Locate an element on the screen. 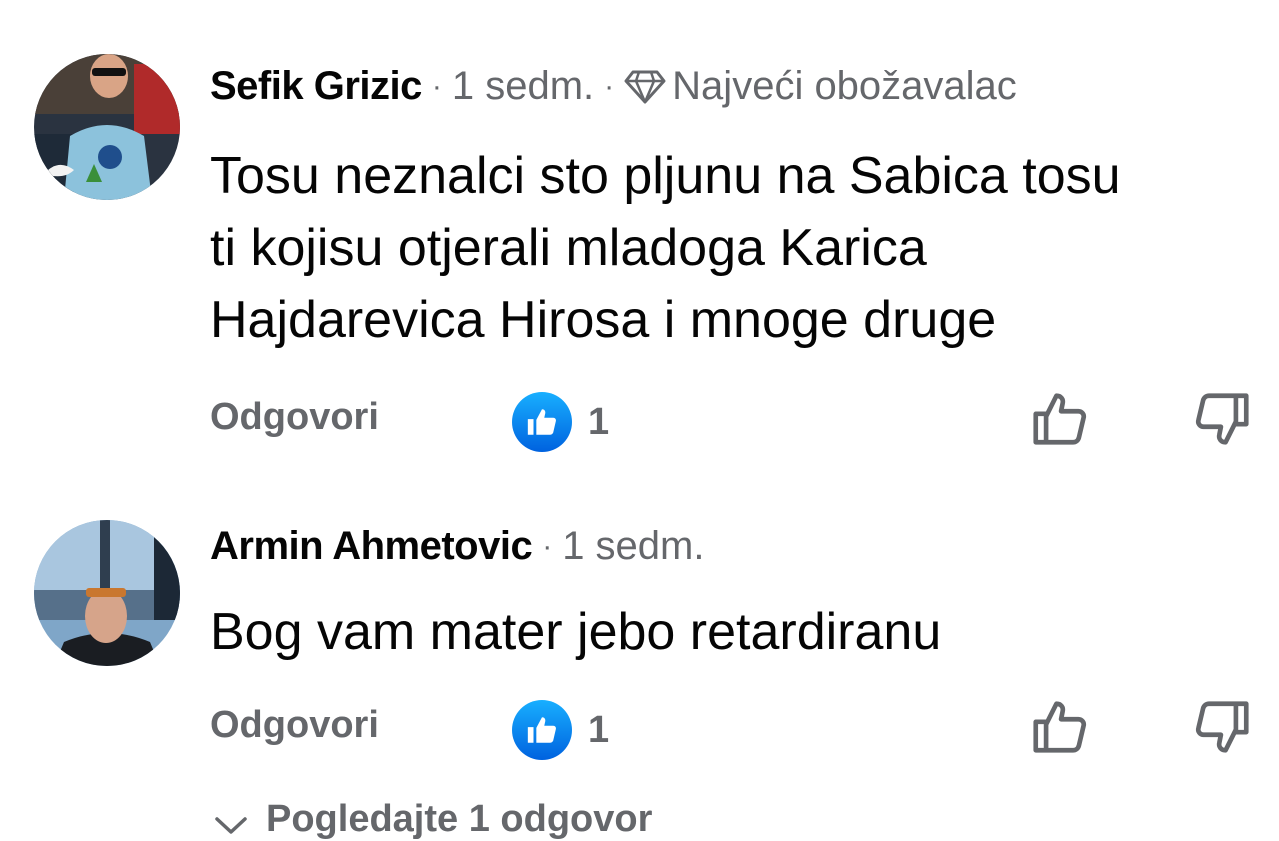  comment-line: Tosu neznalci sto pljunu na Sabica tosu is located at coordinates (665, 176).